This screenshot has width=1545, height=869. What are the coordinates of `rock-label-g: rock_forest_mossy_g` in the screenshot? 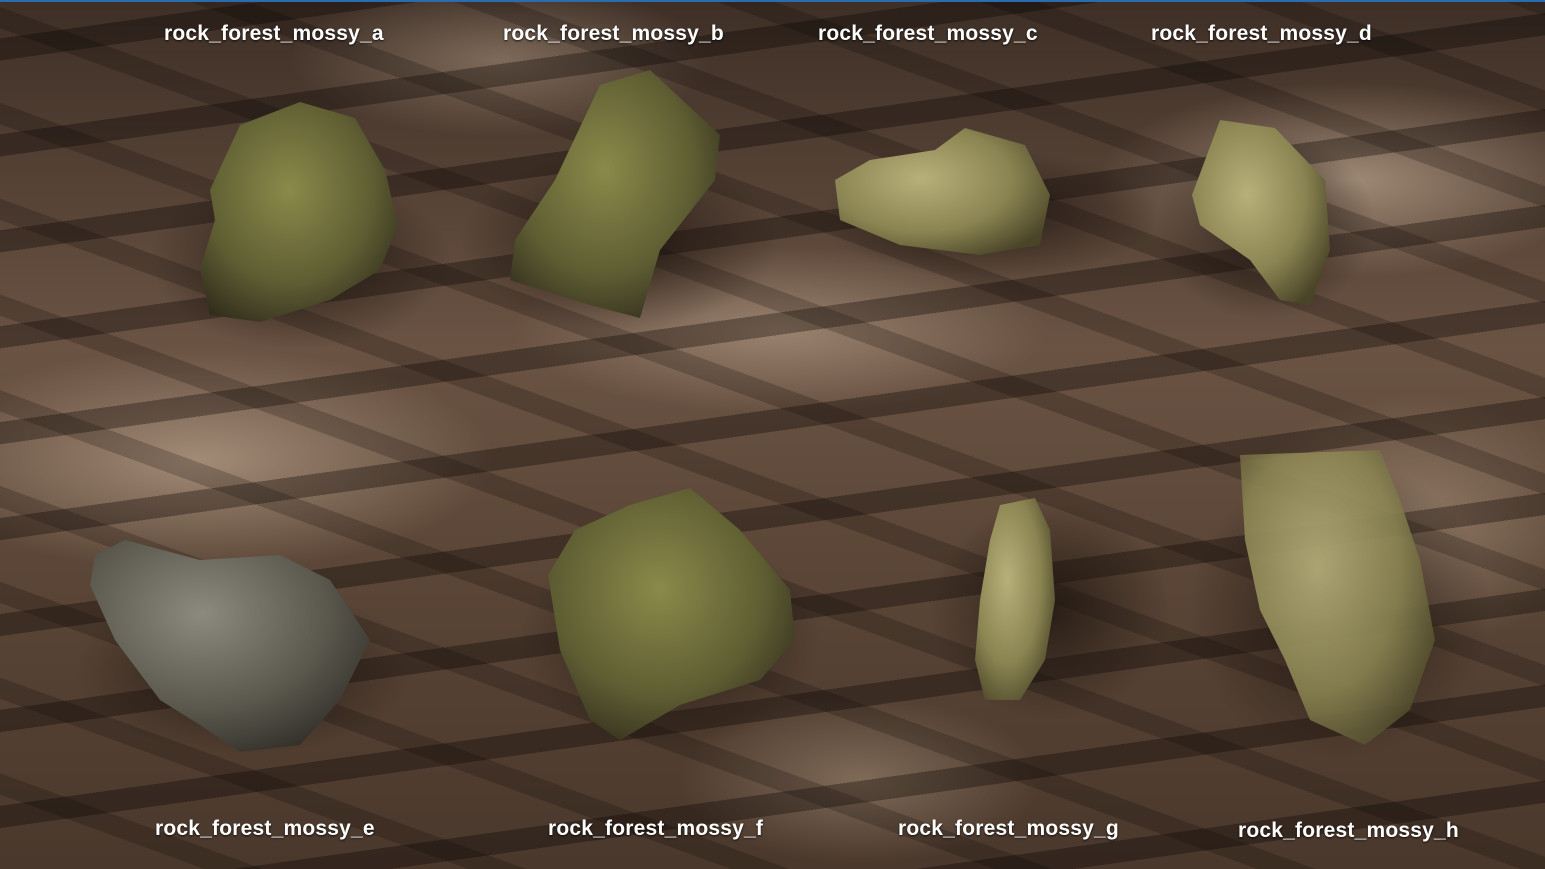 It's located at (1008, 828).